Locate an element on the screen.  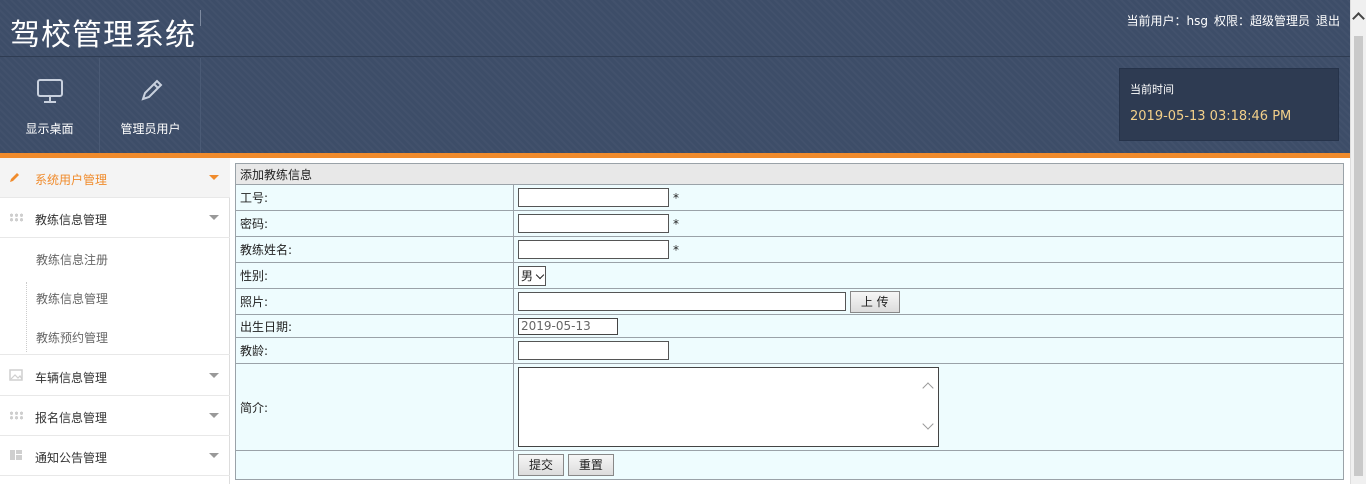
field-label-intro: 简介: is located at coordinates (374, 407).